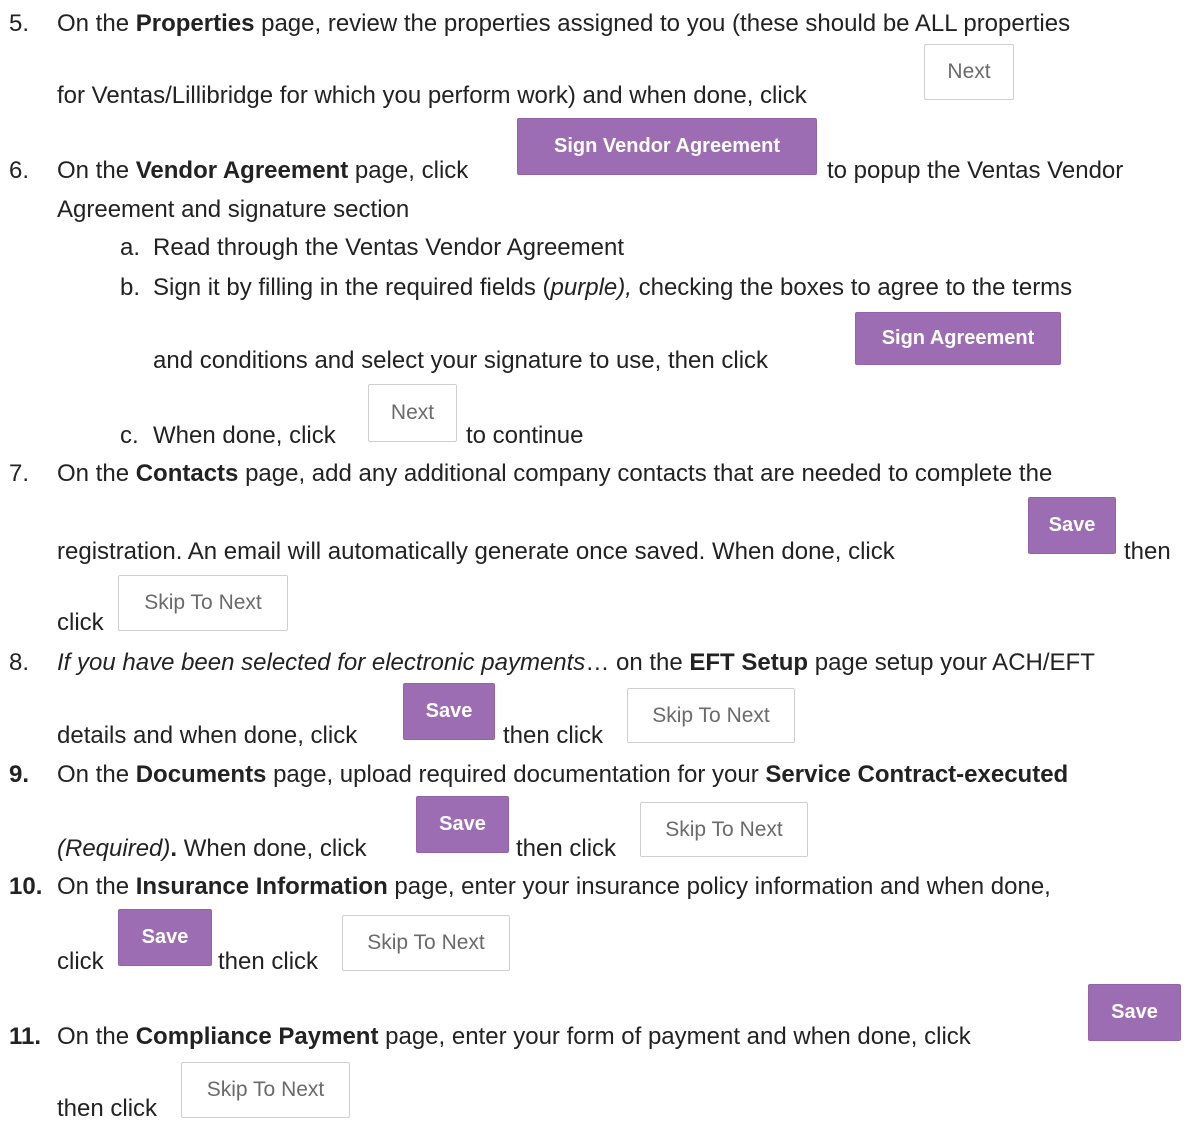 This screenshot has width=1199, height=1123. What do you see at coordinates (212, 848) in the screenshot?
I see `step-9-line-2: (Required). When done, click` at bounding box center [212, 848].